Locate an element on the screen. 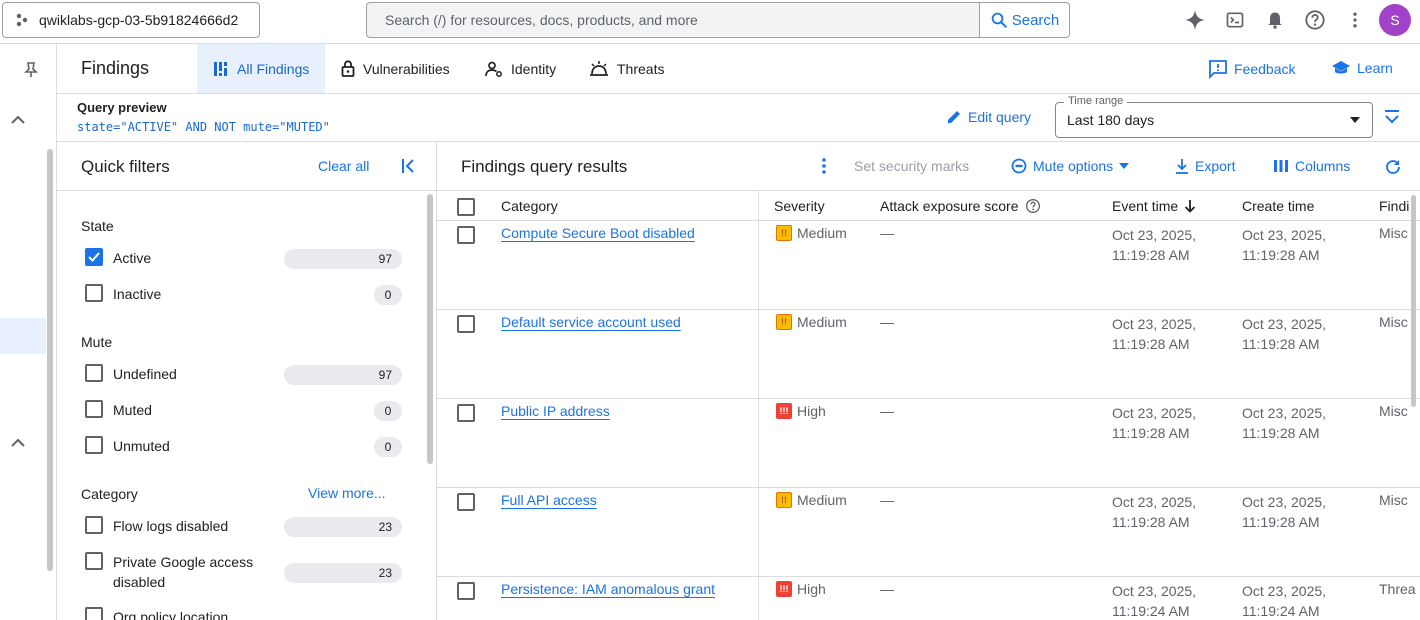 This screenshot has width=1420, height=620. refresh-icon is located at coordinates (1393, 167).